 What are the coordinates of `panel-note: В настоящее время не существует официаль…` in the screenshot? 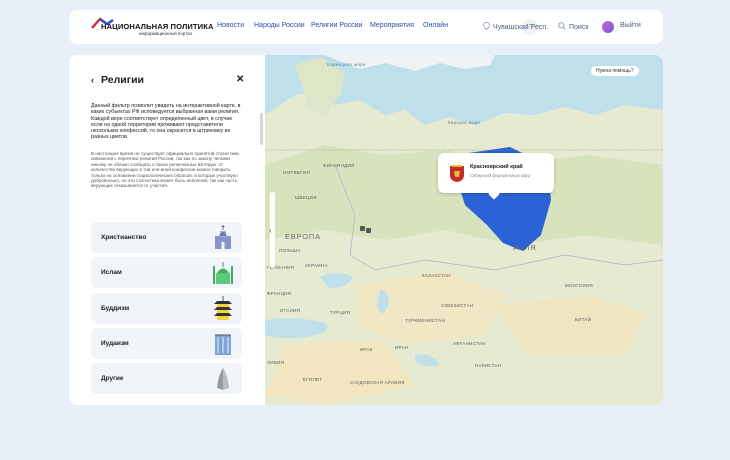 It's located at (165, 170).